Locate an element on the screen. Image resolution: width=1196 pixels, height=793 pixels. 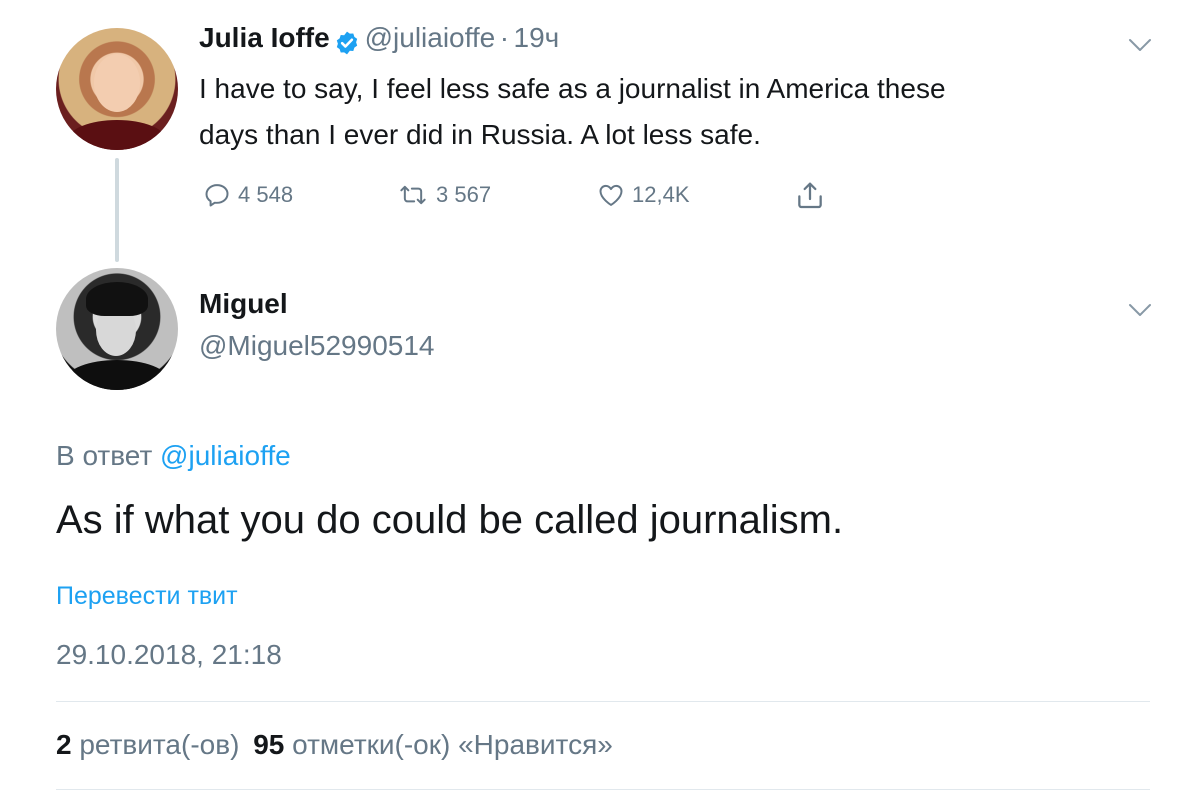
in-reply-prefix: В ответ is located at coordinates (104, 455).